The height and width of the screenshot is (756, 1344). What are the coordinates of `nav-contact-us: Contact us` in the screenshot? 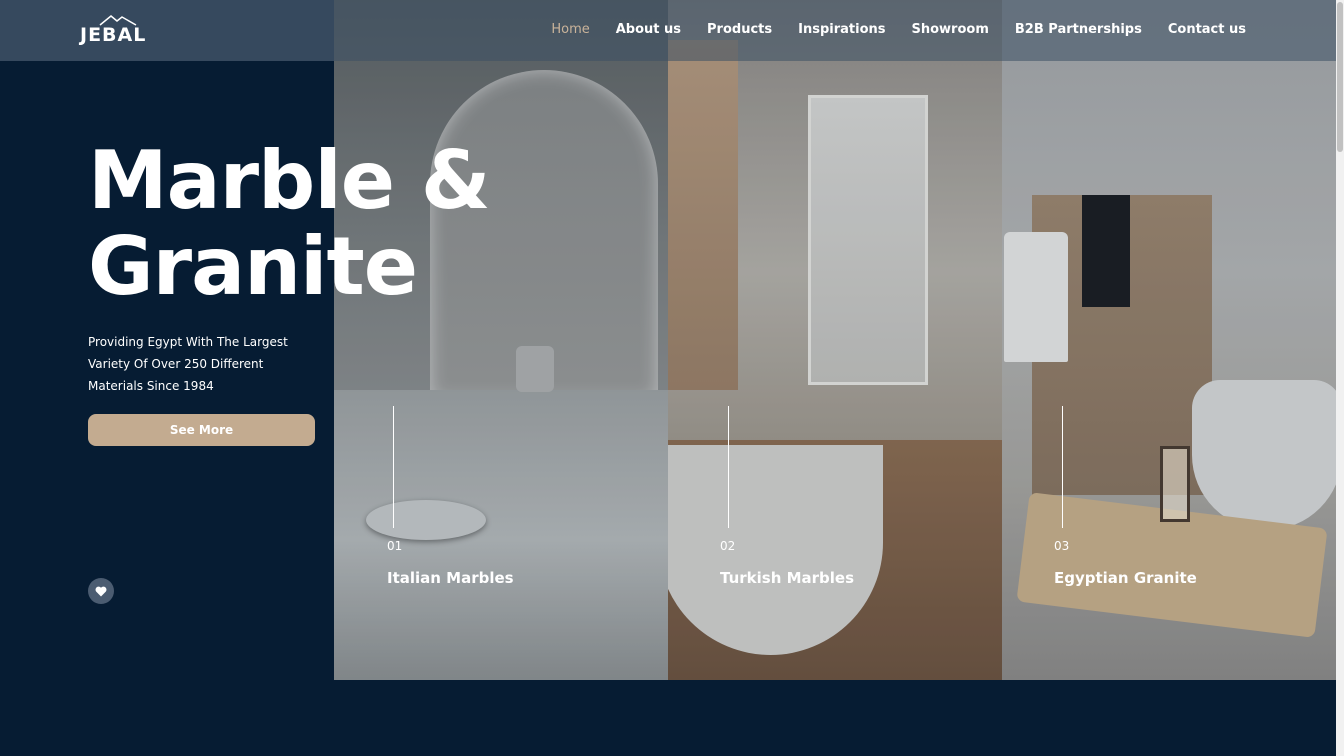 It's located at (1207, 29).